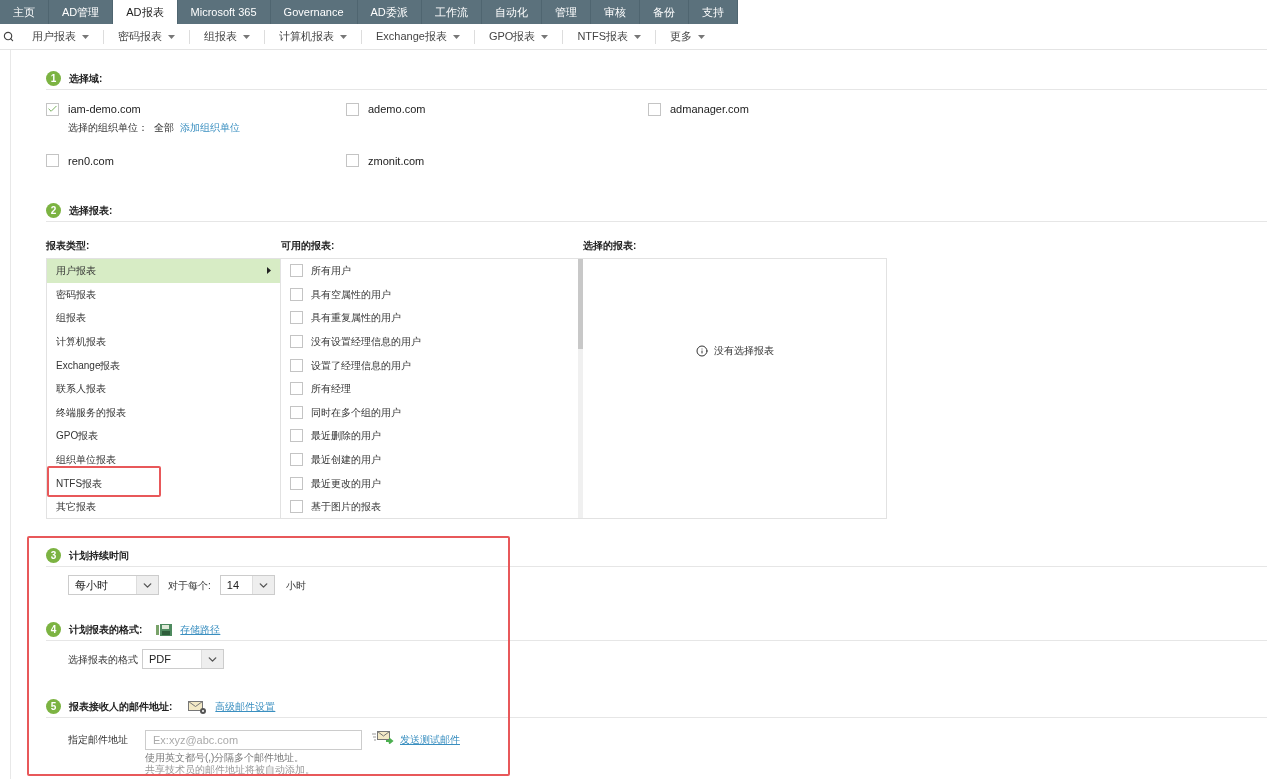  I want to click on report-menu: 更多, so click(688, 36).